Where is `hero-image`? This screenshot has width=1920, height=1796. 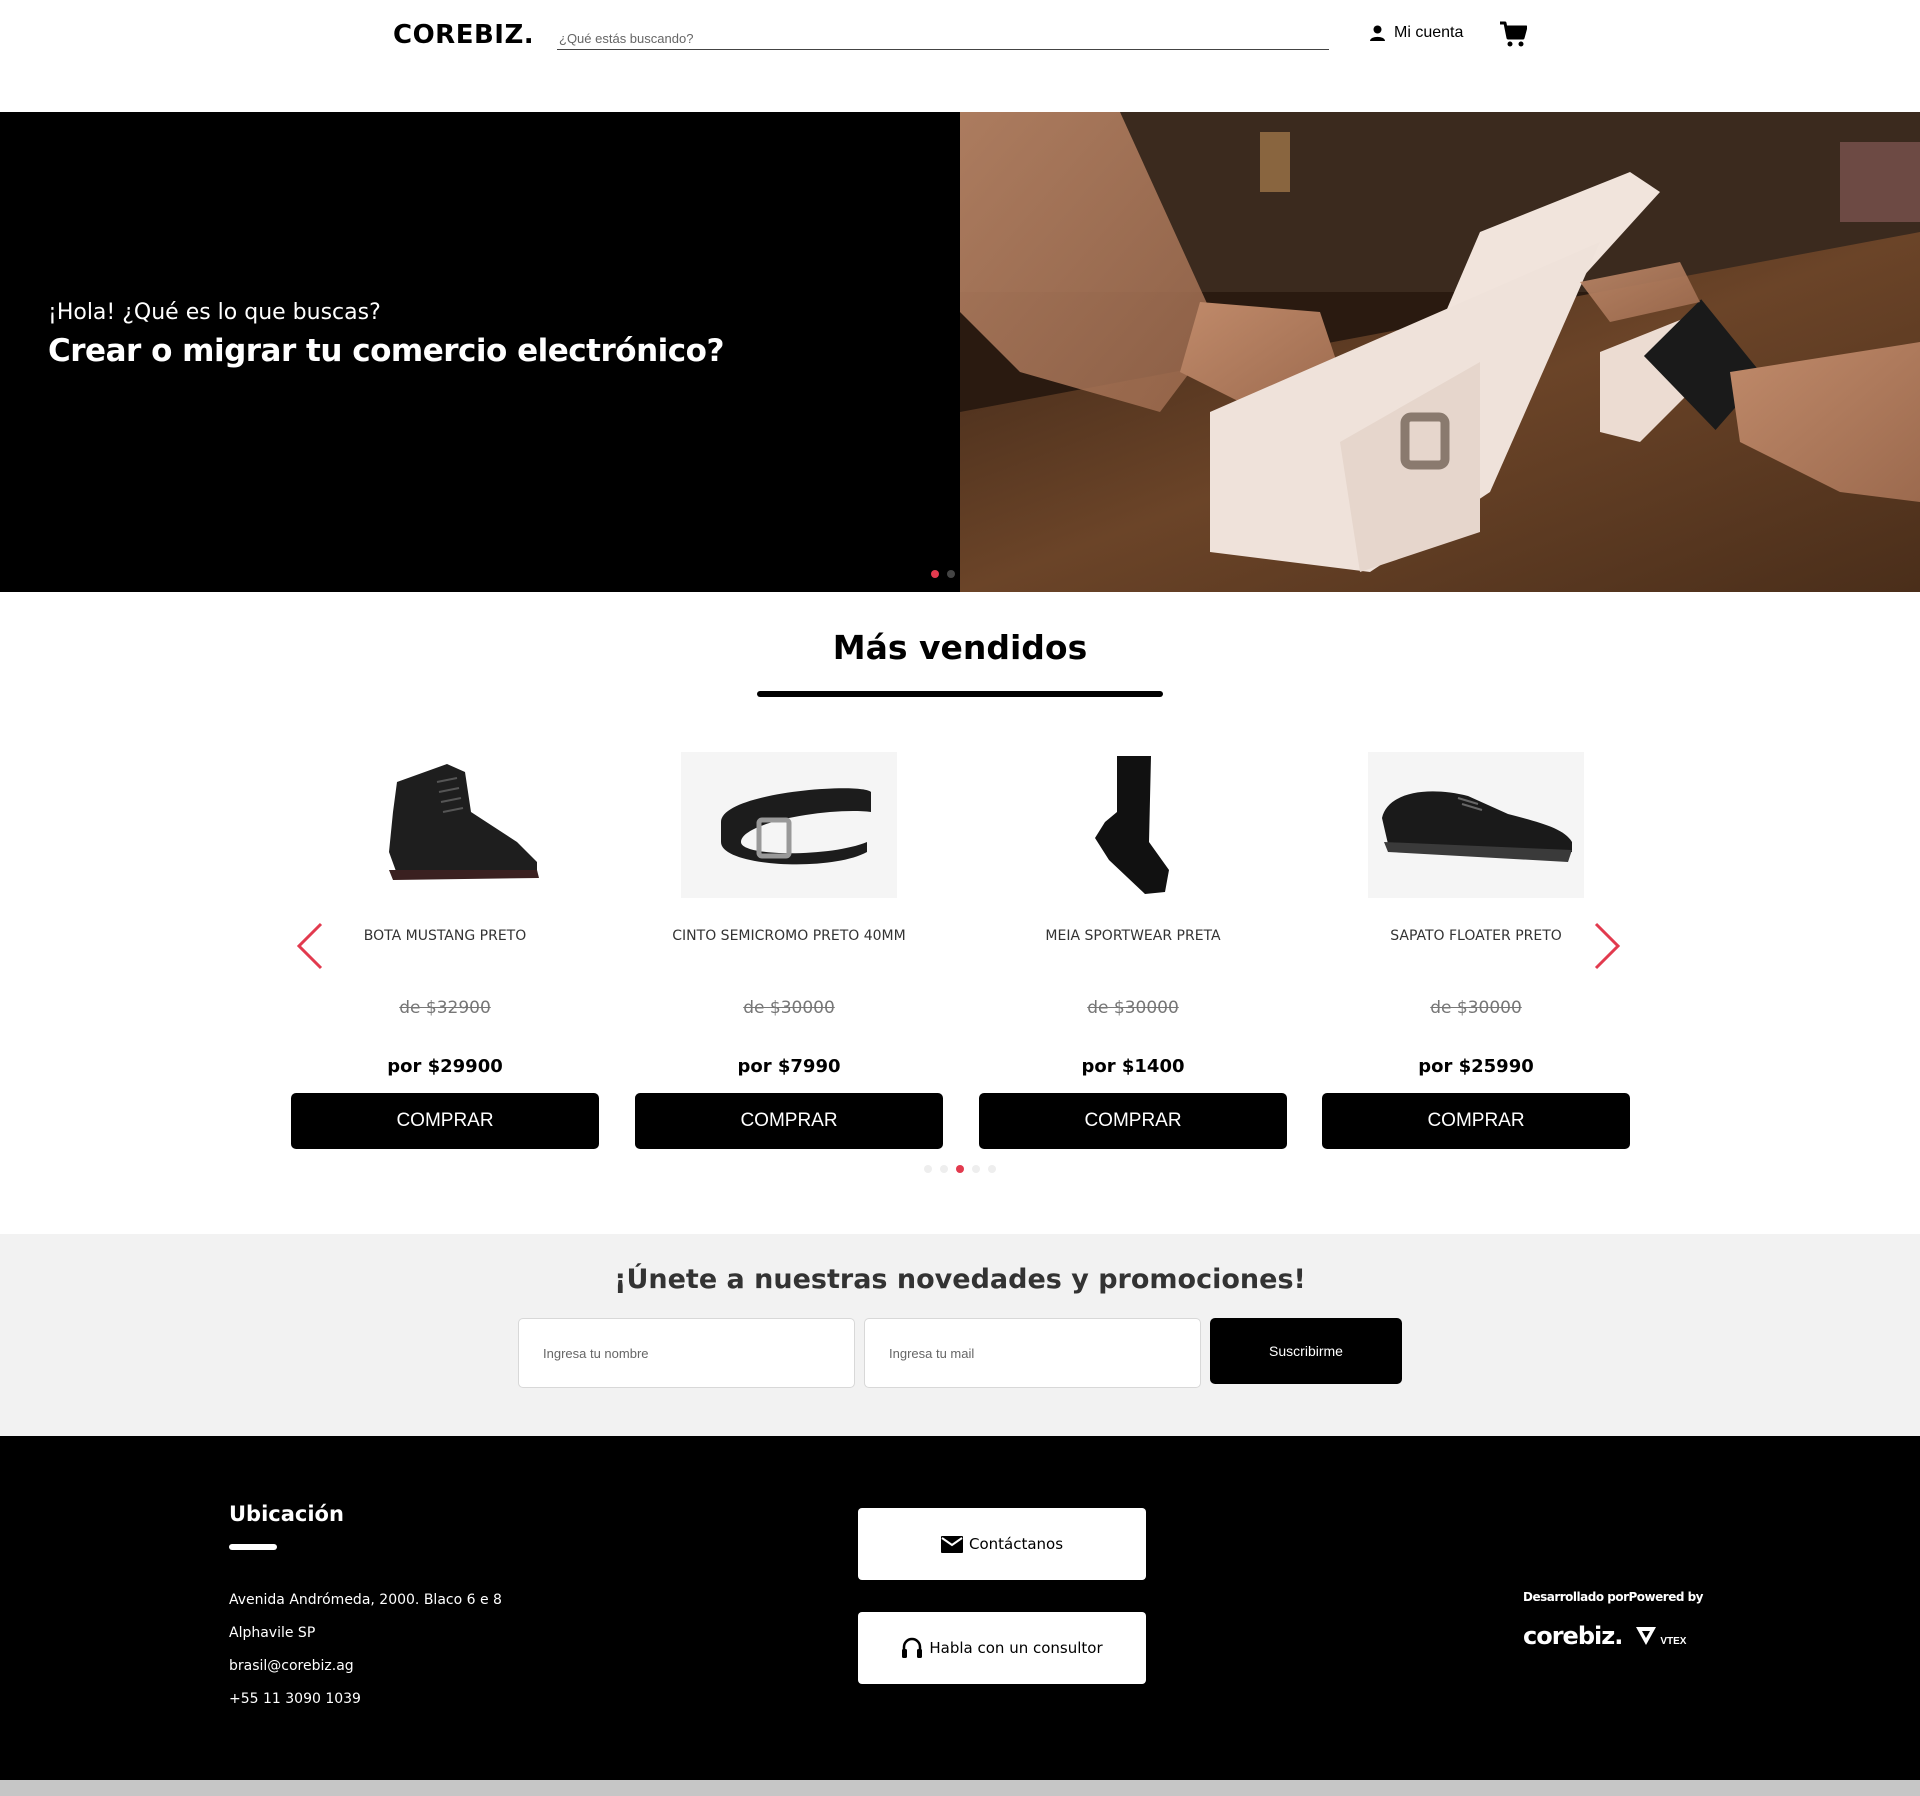 hero-image is located at coordinates (1440, 352).